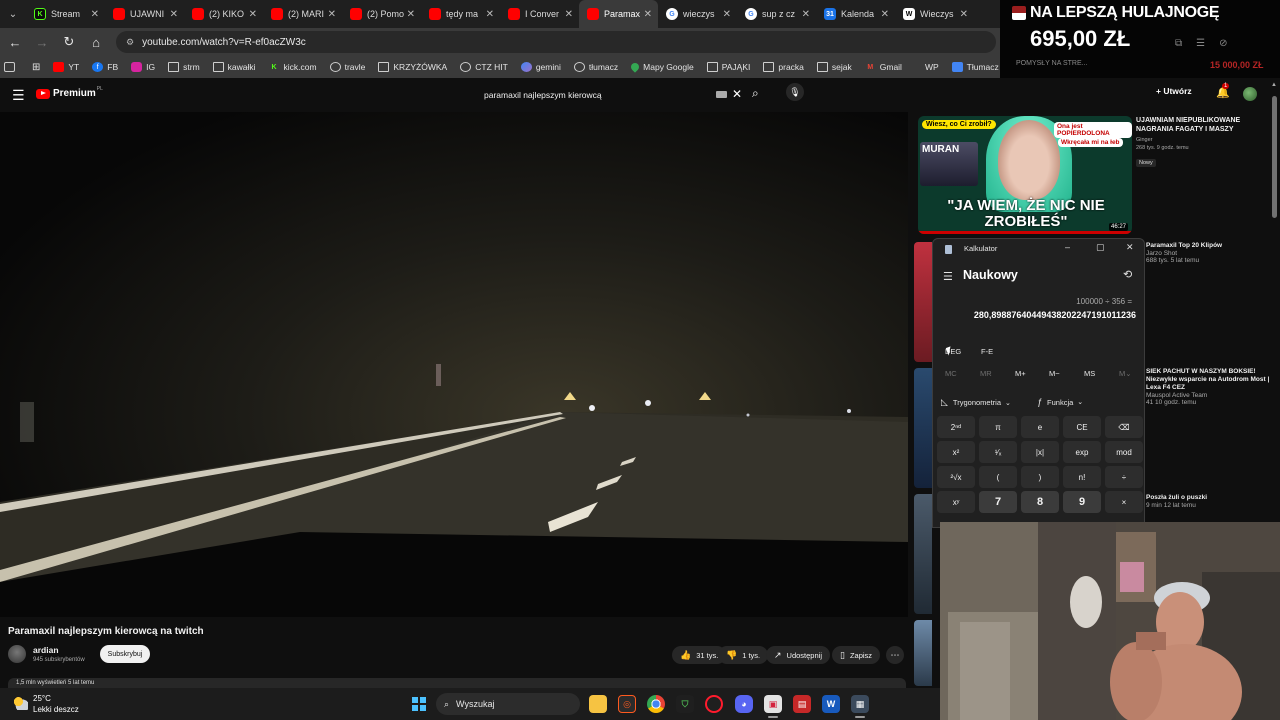 The height and width of the screenshot is (720, 1280). Describe the element at coordinates (1040, 477) in the screenshot. I see `function-key: )` at that location.